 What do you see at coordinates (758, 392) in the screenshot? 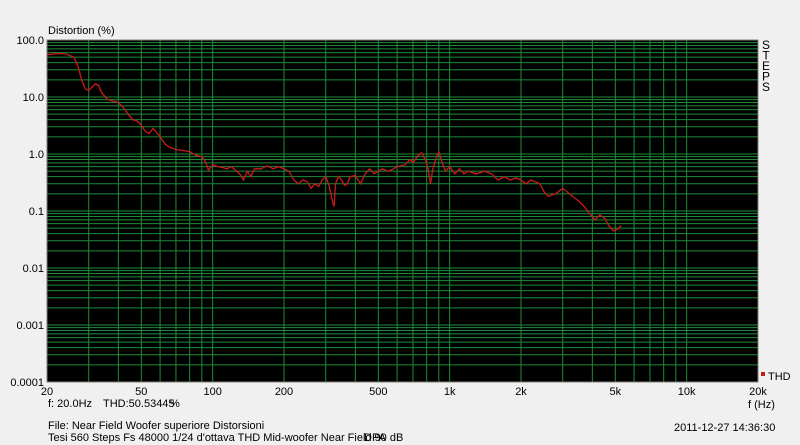
I see `x-tick-label: 20k` at bounding box center [758, 392].